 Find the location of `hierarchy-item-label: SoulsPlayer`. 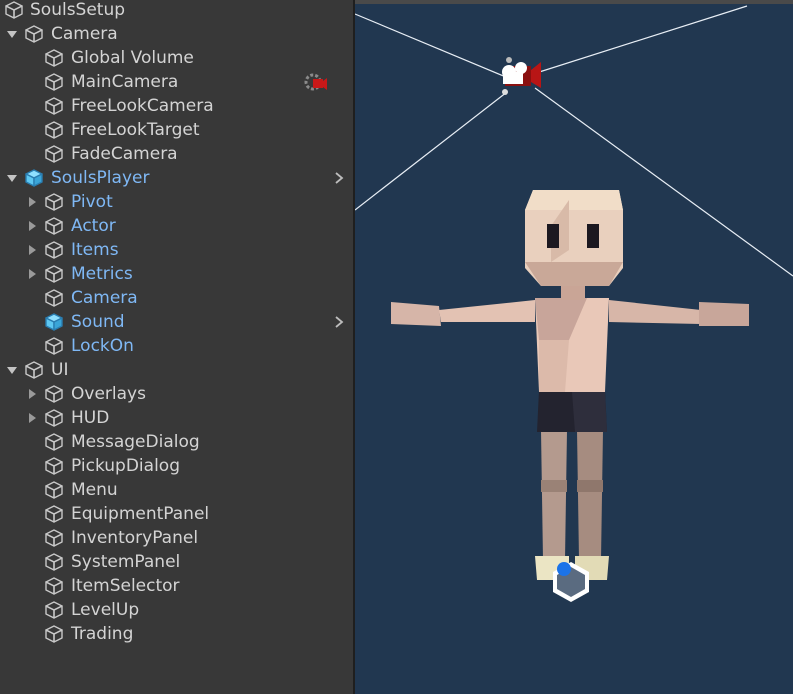

hierarchy-item-label: SoulsPlayer is located at coordinates (100, 178).